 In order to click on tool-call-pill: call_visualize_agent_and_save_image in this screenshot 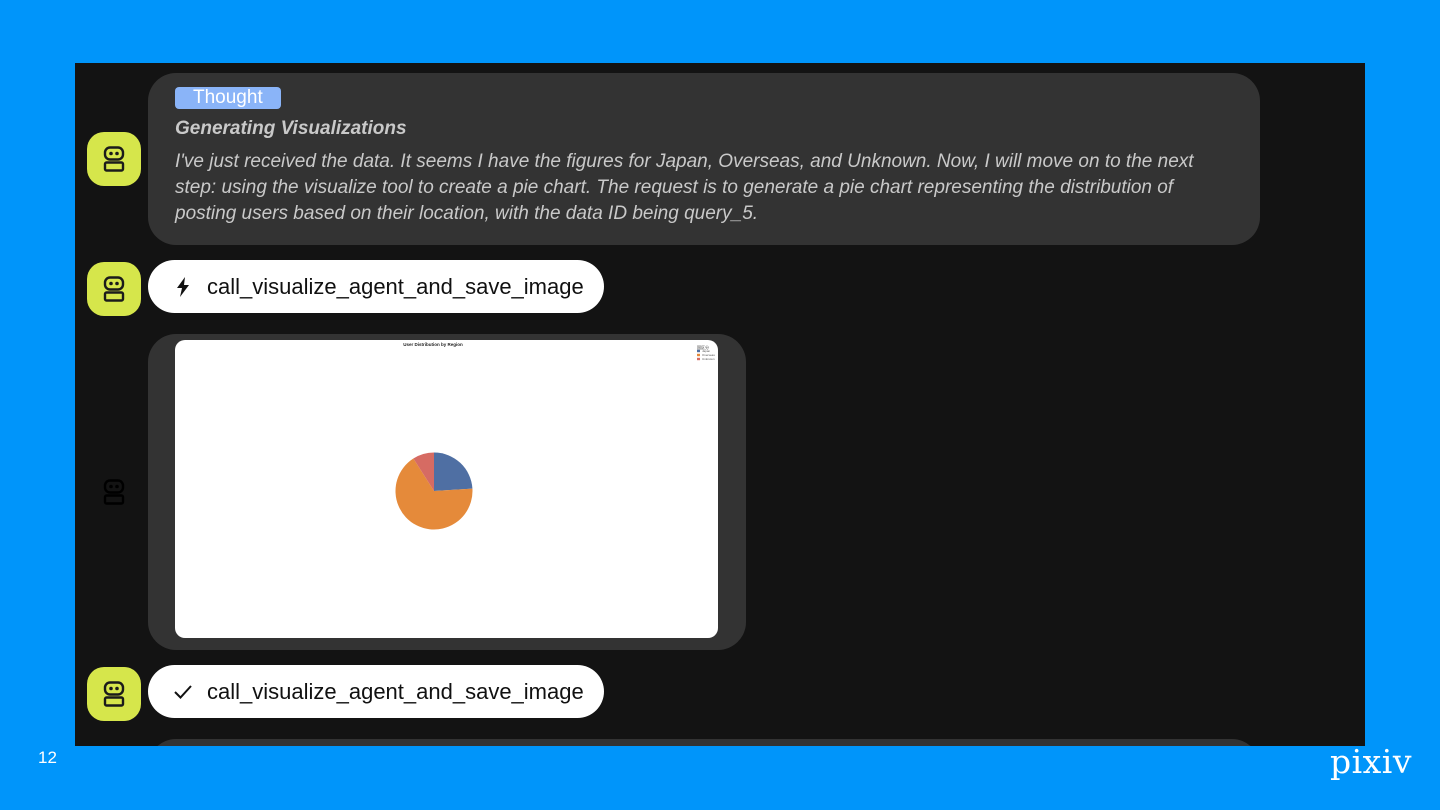, I will do `click(376, 286)`.